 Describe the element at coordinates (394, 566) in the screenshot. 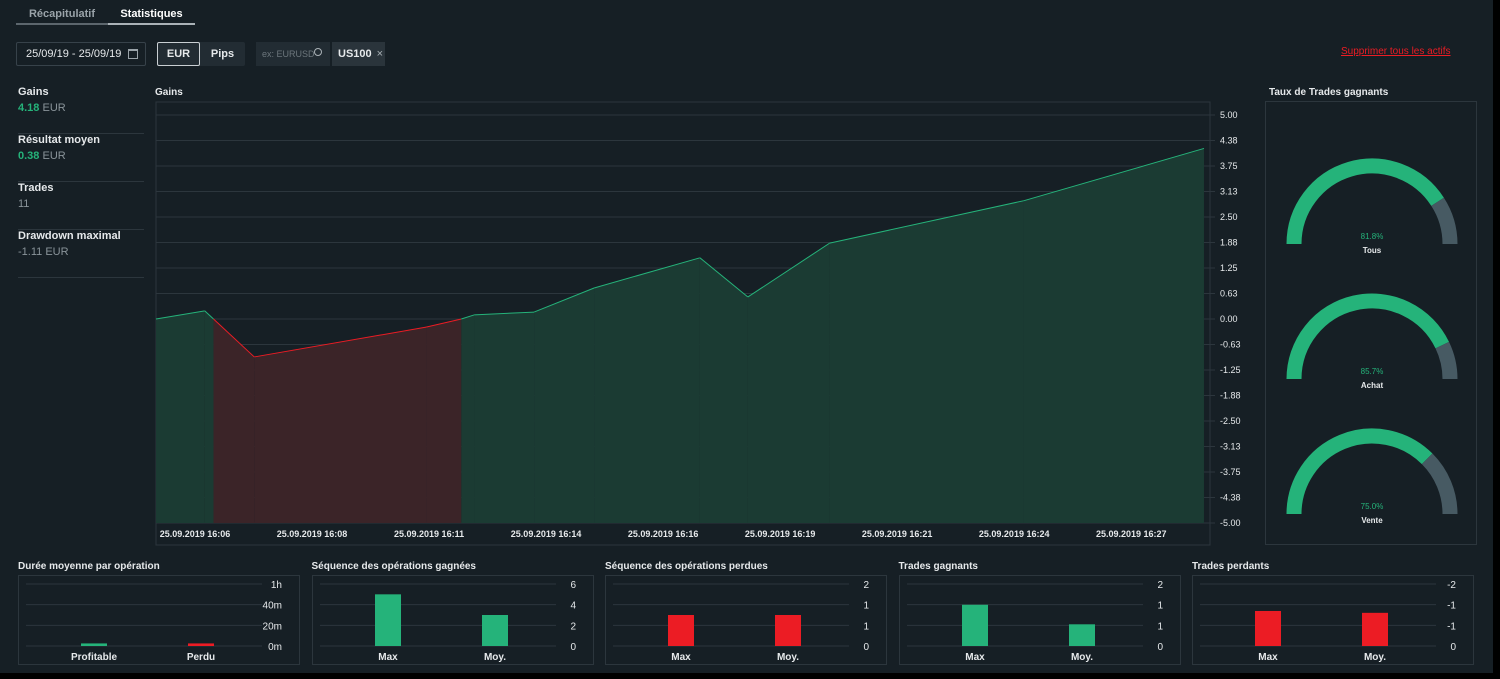

I see `bar-chart-title: Séquence des opérations gagnées` at that location.